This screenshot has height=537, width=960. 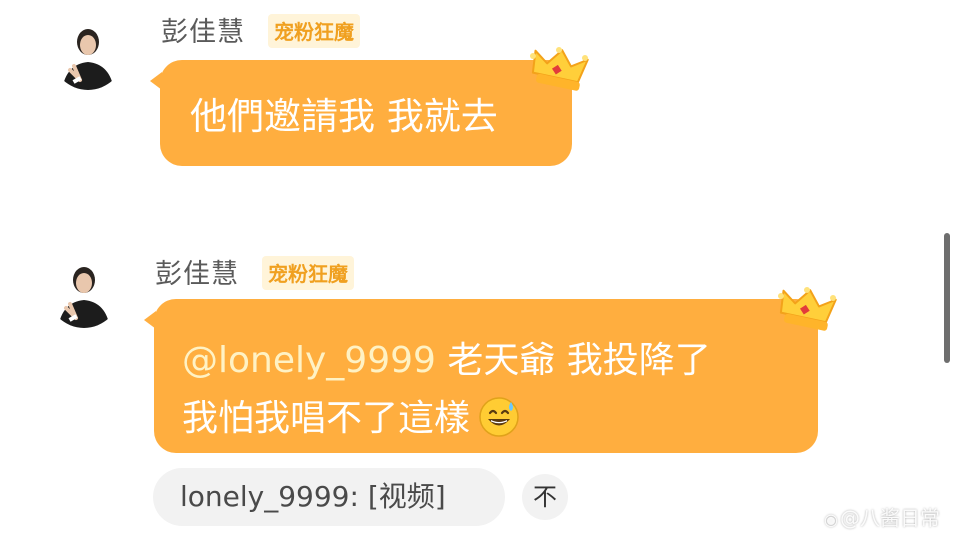 I want to click on watermark: ◉ @八酱日常, so click(x=882, y=516).